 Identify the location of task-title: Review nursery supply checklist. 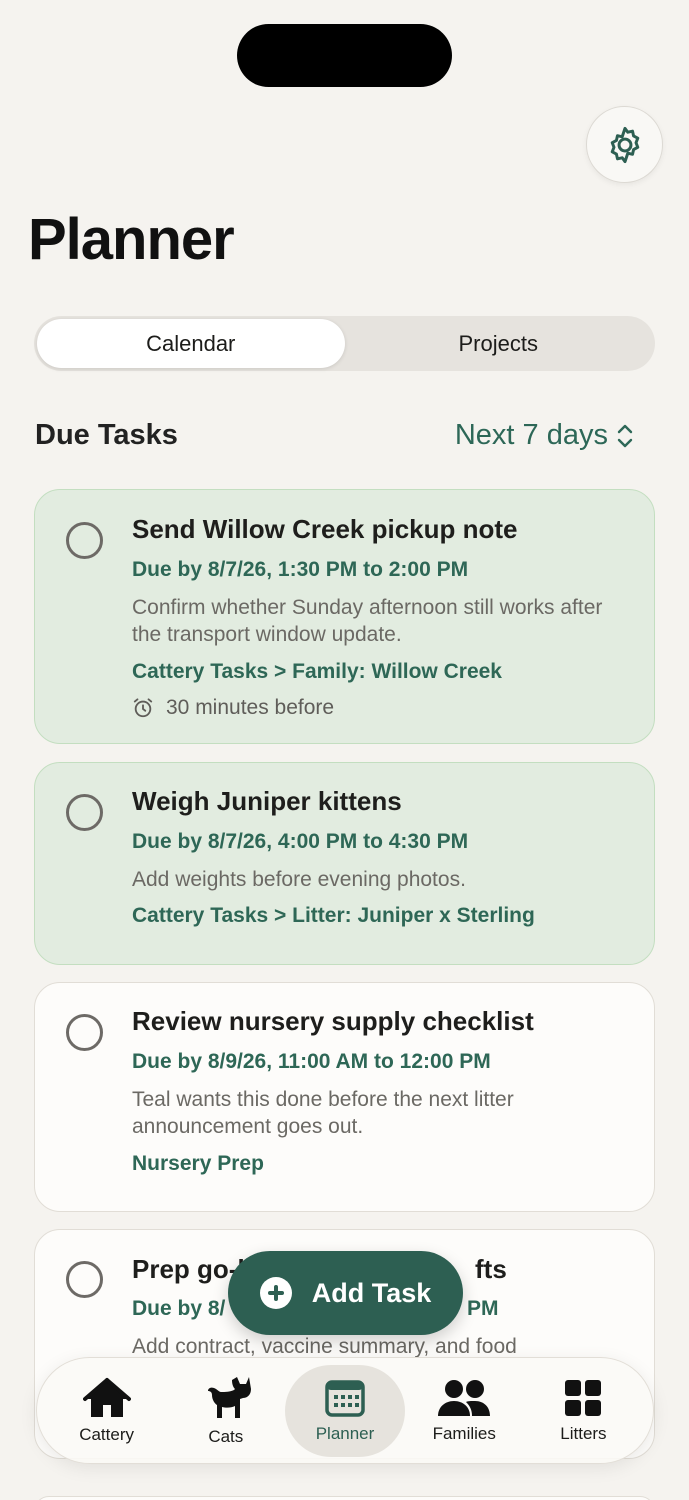
(333, 1021).